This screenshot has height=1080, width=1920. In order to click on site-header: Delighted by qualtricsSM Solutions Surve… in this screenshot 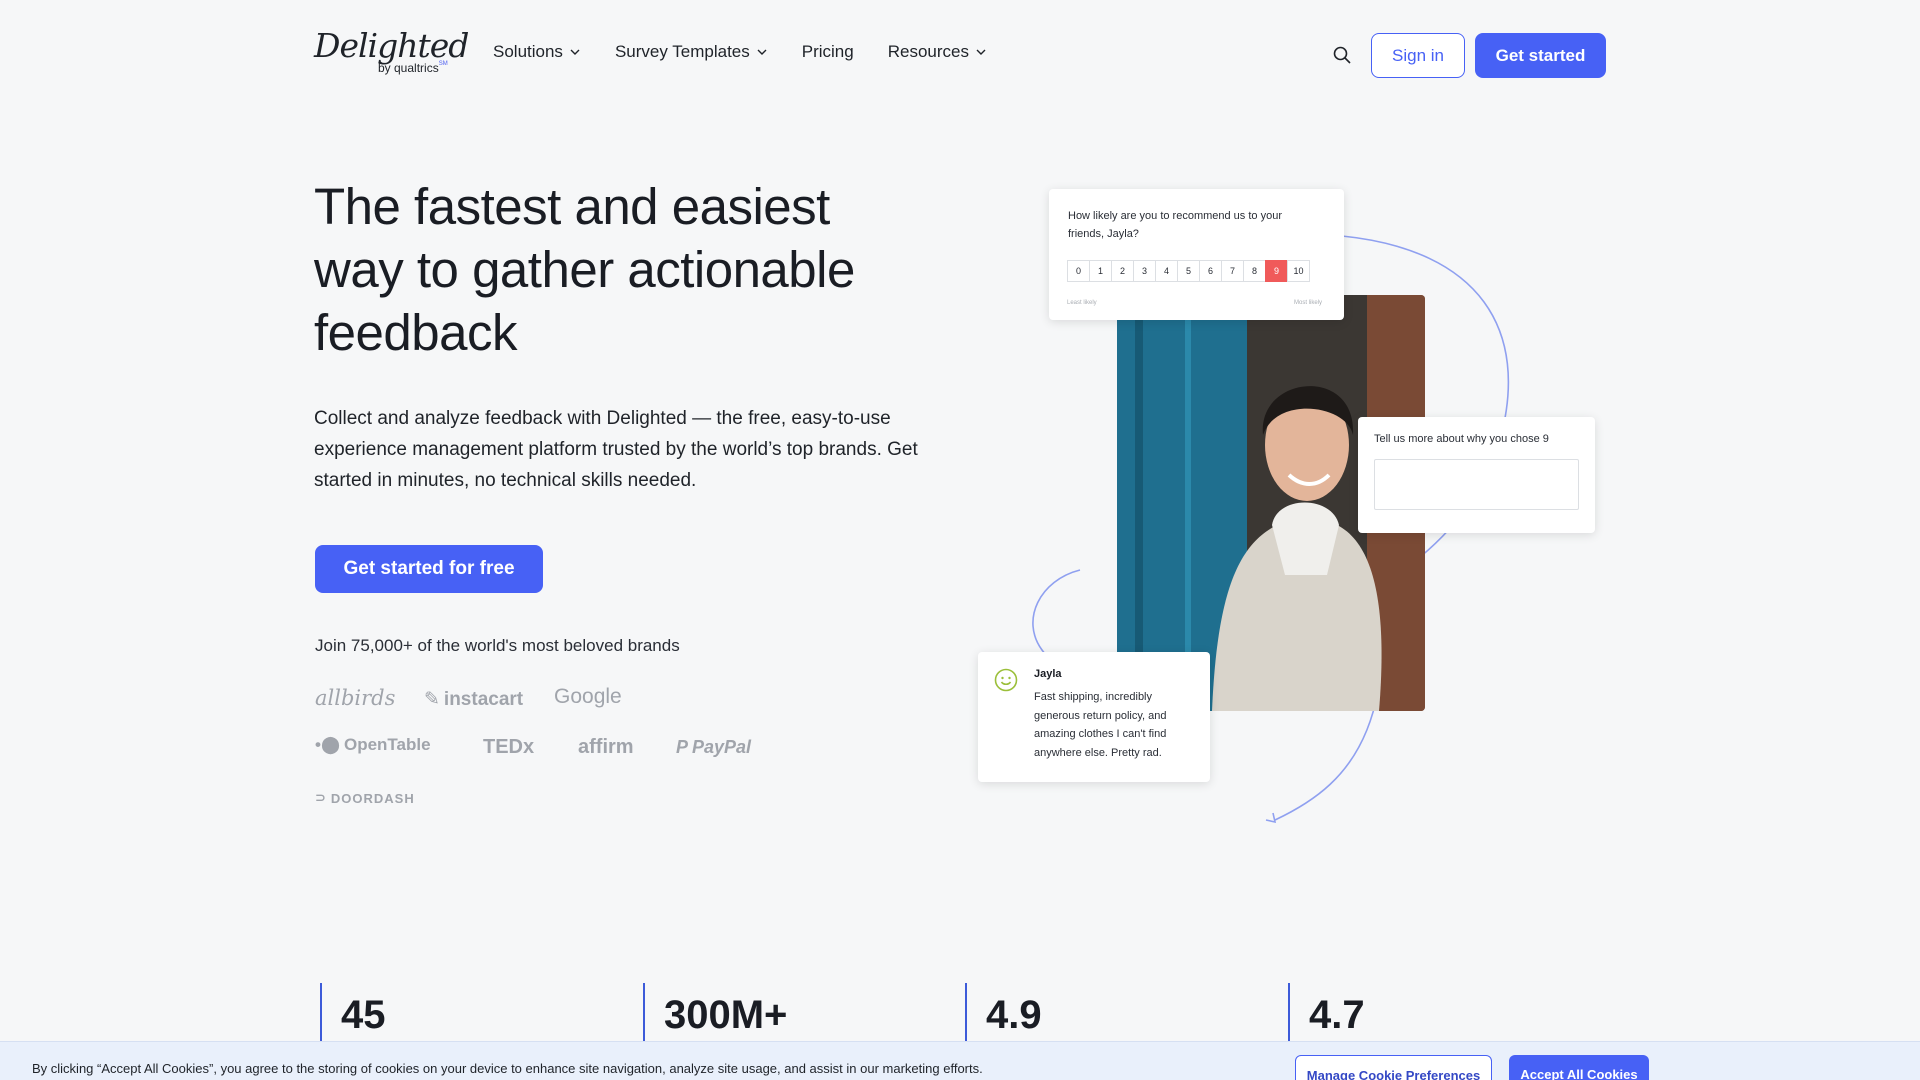, I will do `click(960, 55)`.